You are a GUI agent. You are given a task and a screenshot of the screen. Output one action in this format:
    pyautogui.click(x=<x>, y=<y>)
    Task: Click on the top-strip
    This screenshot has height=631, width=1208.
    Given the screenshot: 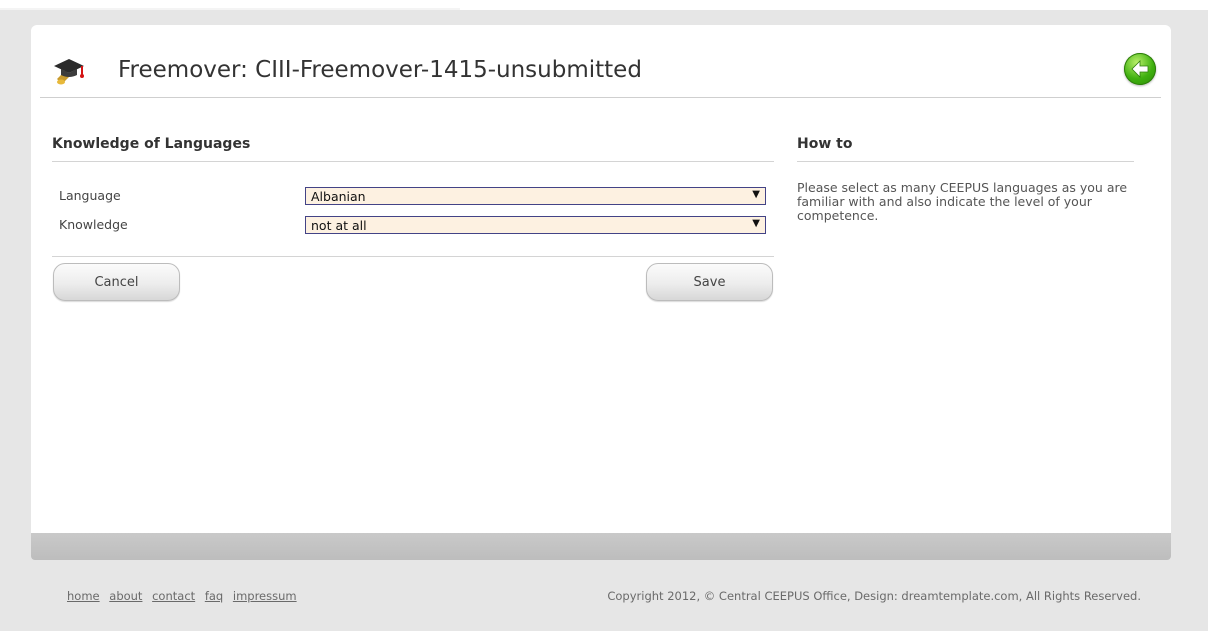 What is the action you would take?
    pyautogui.click(x=604, y=5)
    